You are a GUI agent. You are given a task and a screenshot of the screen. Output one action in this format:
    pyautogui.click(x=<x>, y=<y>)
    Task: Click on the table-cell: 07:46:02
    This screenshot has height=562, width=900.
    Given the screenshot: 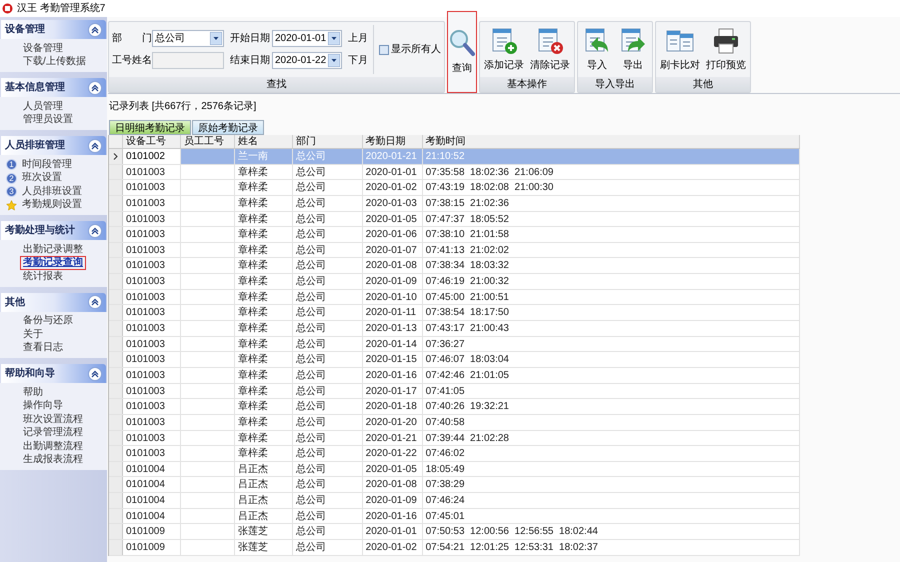 What is the action you would take?
    pyautogui.click(x=611, y=453)
    